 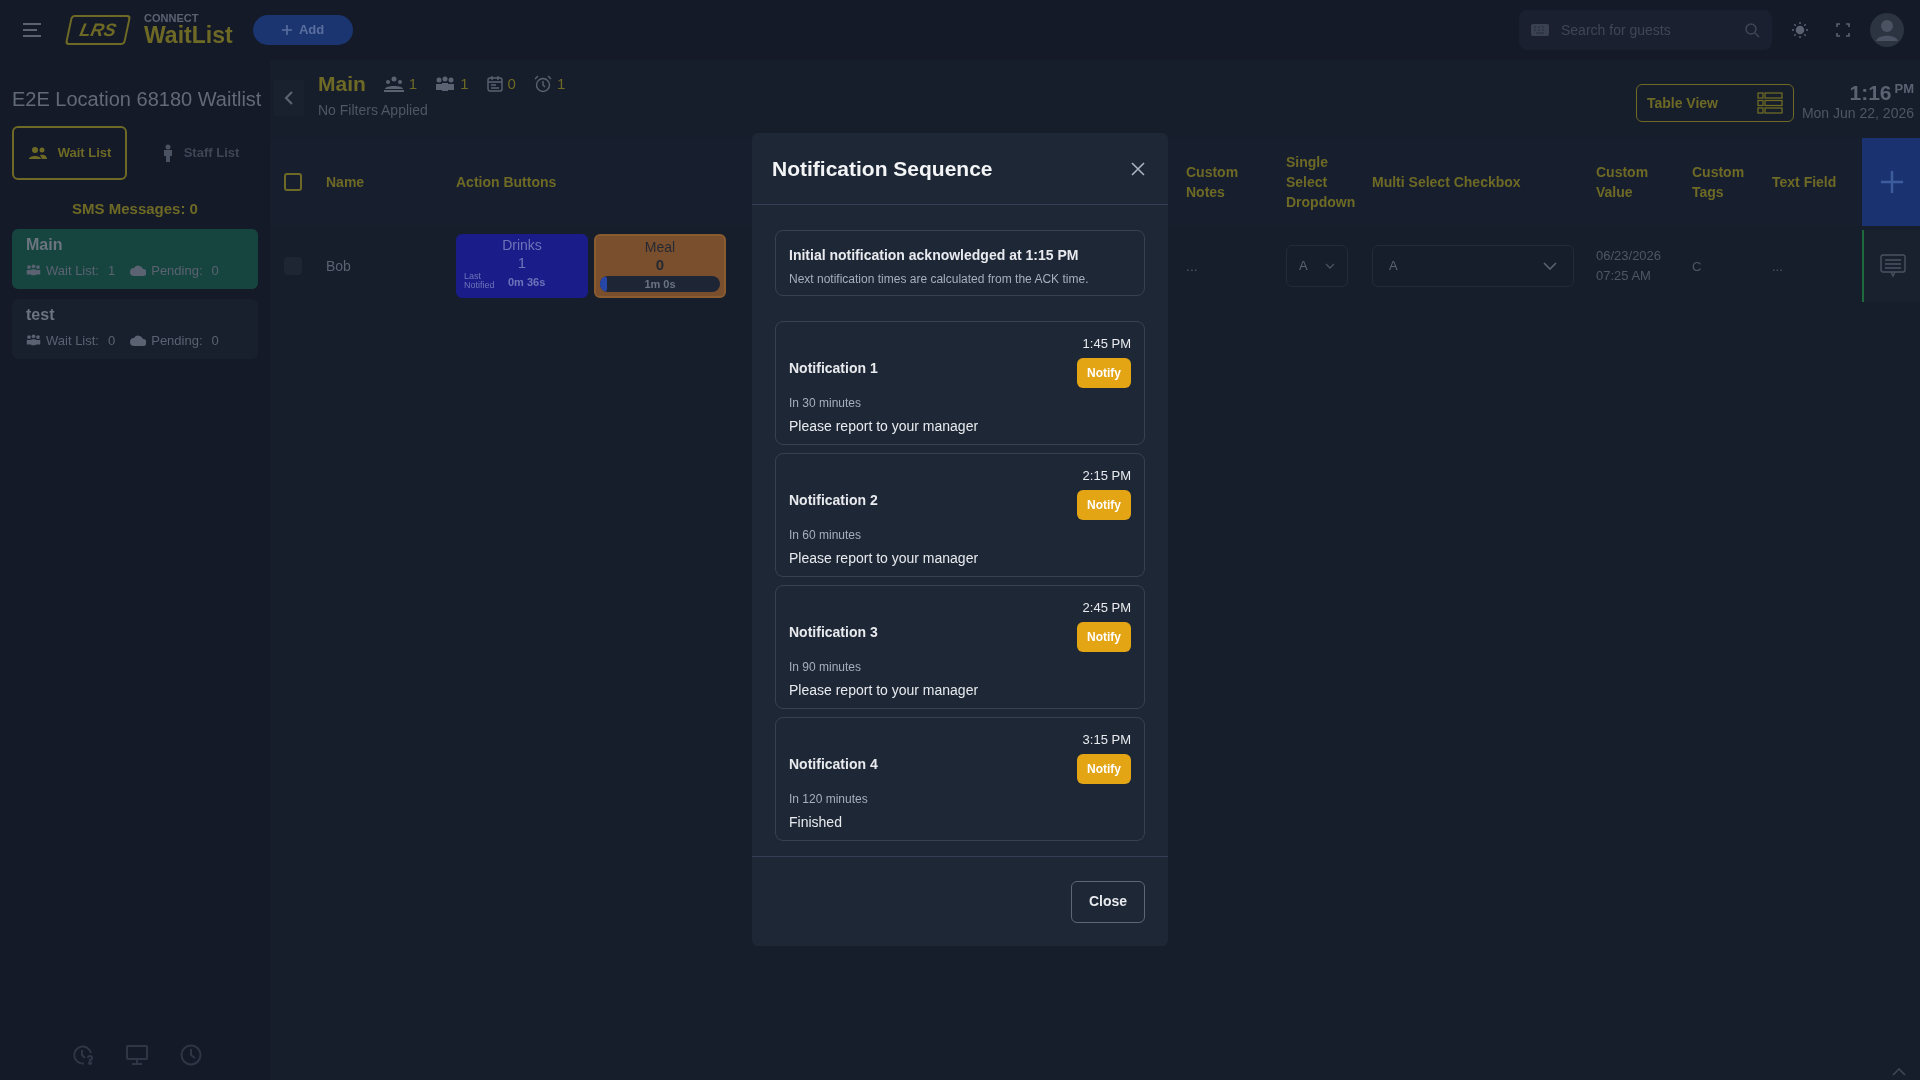 What do you see at coordinates (191, 1055) in the screenshot?
I see `clock-button` at bounding box center [191, 1055].